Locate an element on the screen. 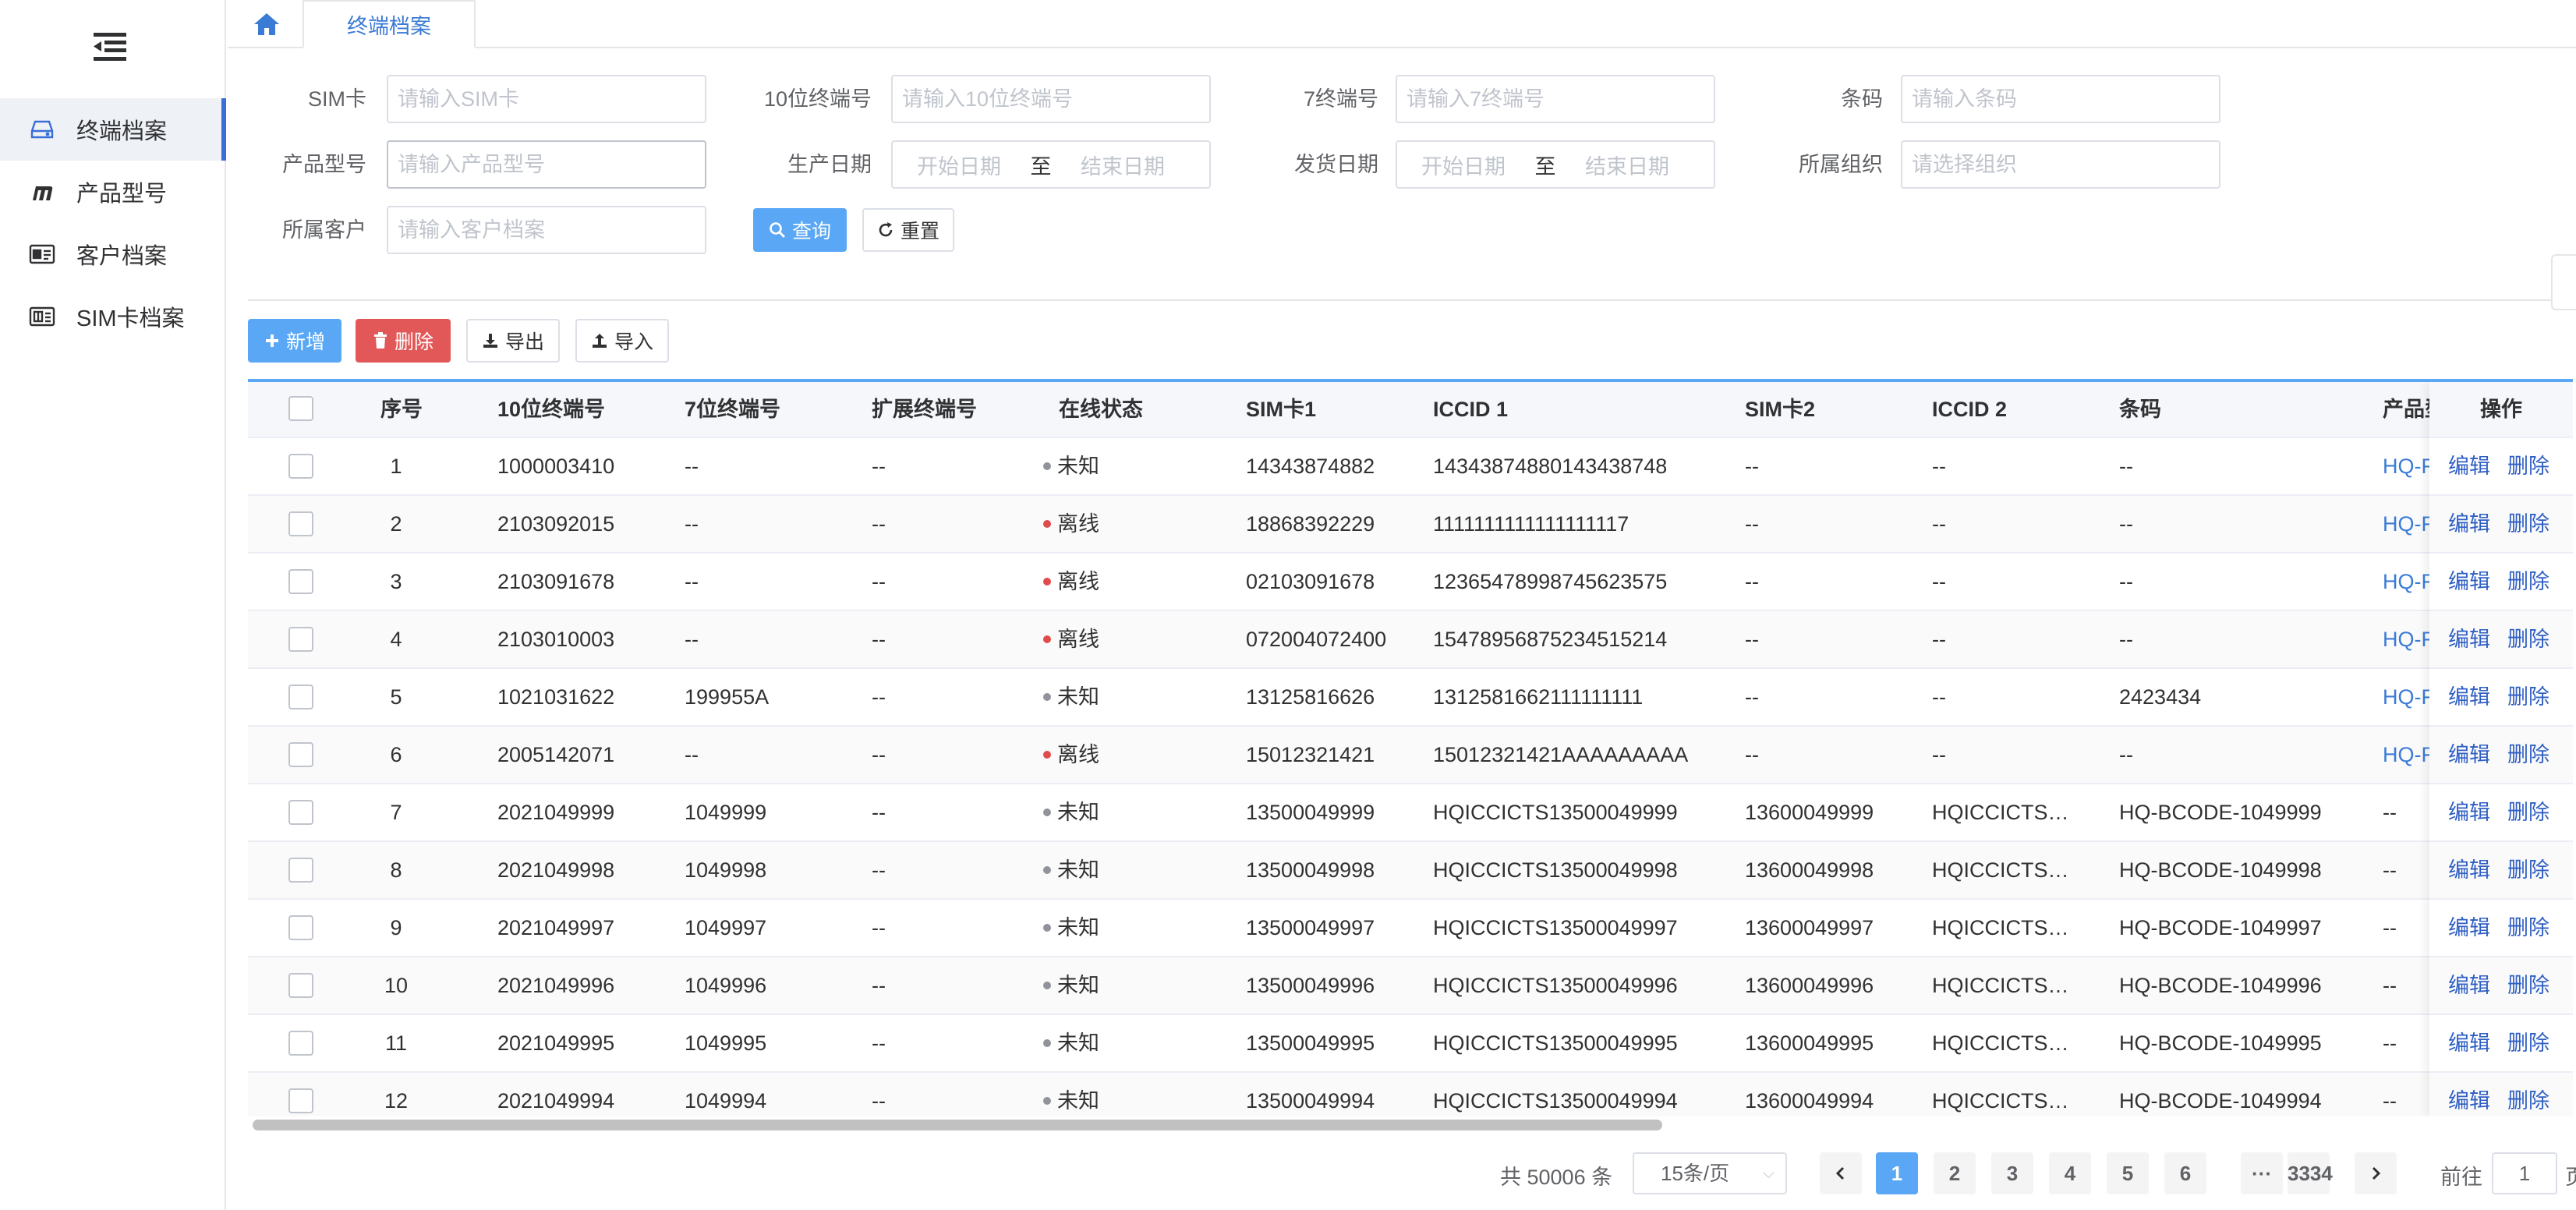 This screenshot has height=1210, width=2576. page-size-select: 15条/页 ⌵ is located at coordinates (1710, 1173).